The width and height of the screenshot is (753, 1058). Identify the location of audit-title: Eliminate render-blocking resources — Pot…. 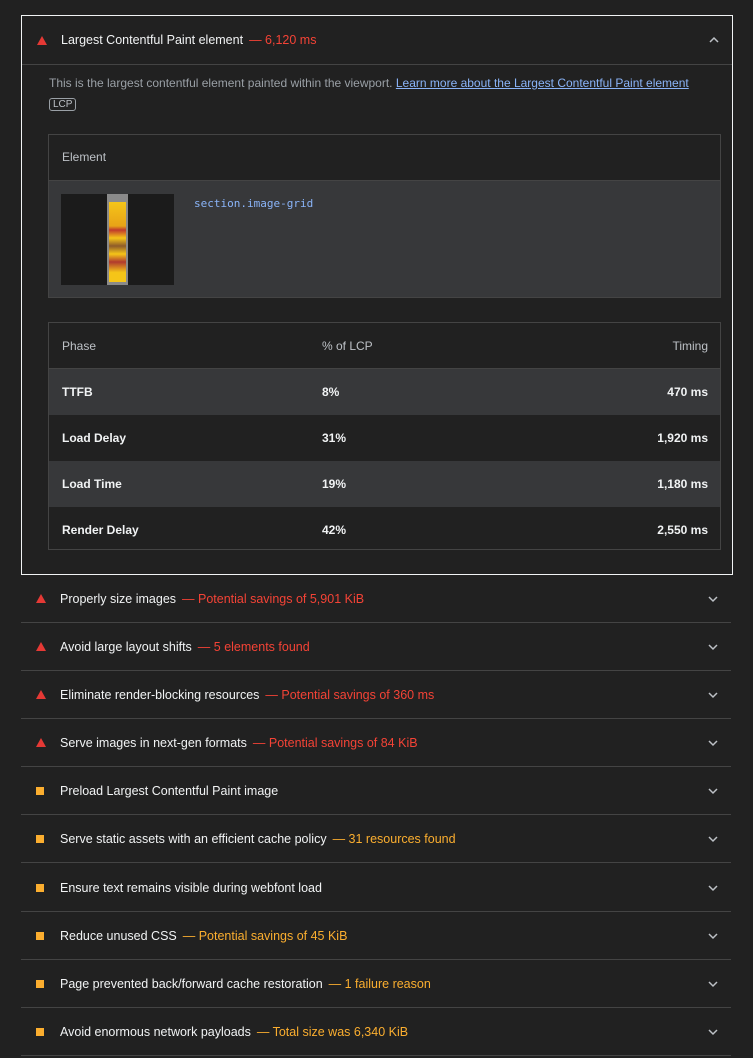
(247, 695).